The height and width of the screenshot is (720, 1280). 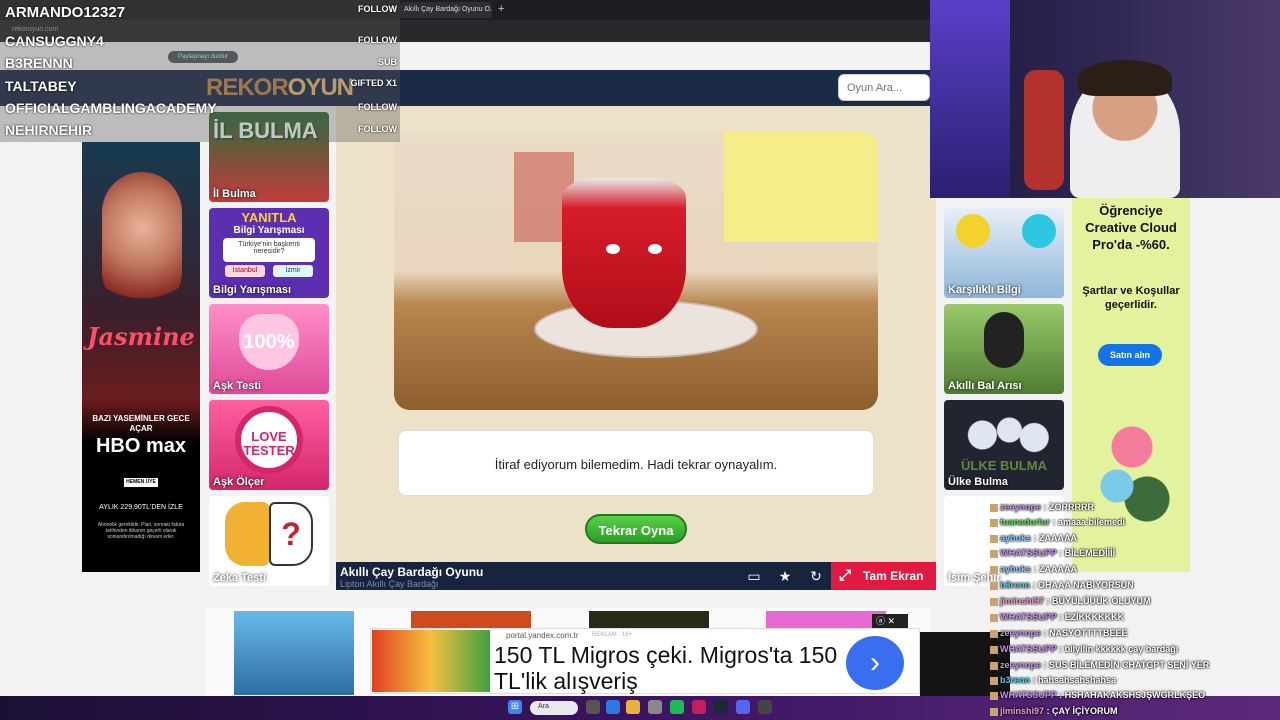 What do you see at coordinates (1039, 231) in the screenshot?
I see `blue-player-icon` at bounding box center [1039, 231].